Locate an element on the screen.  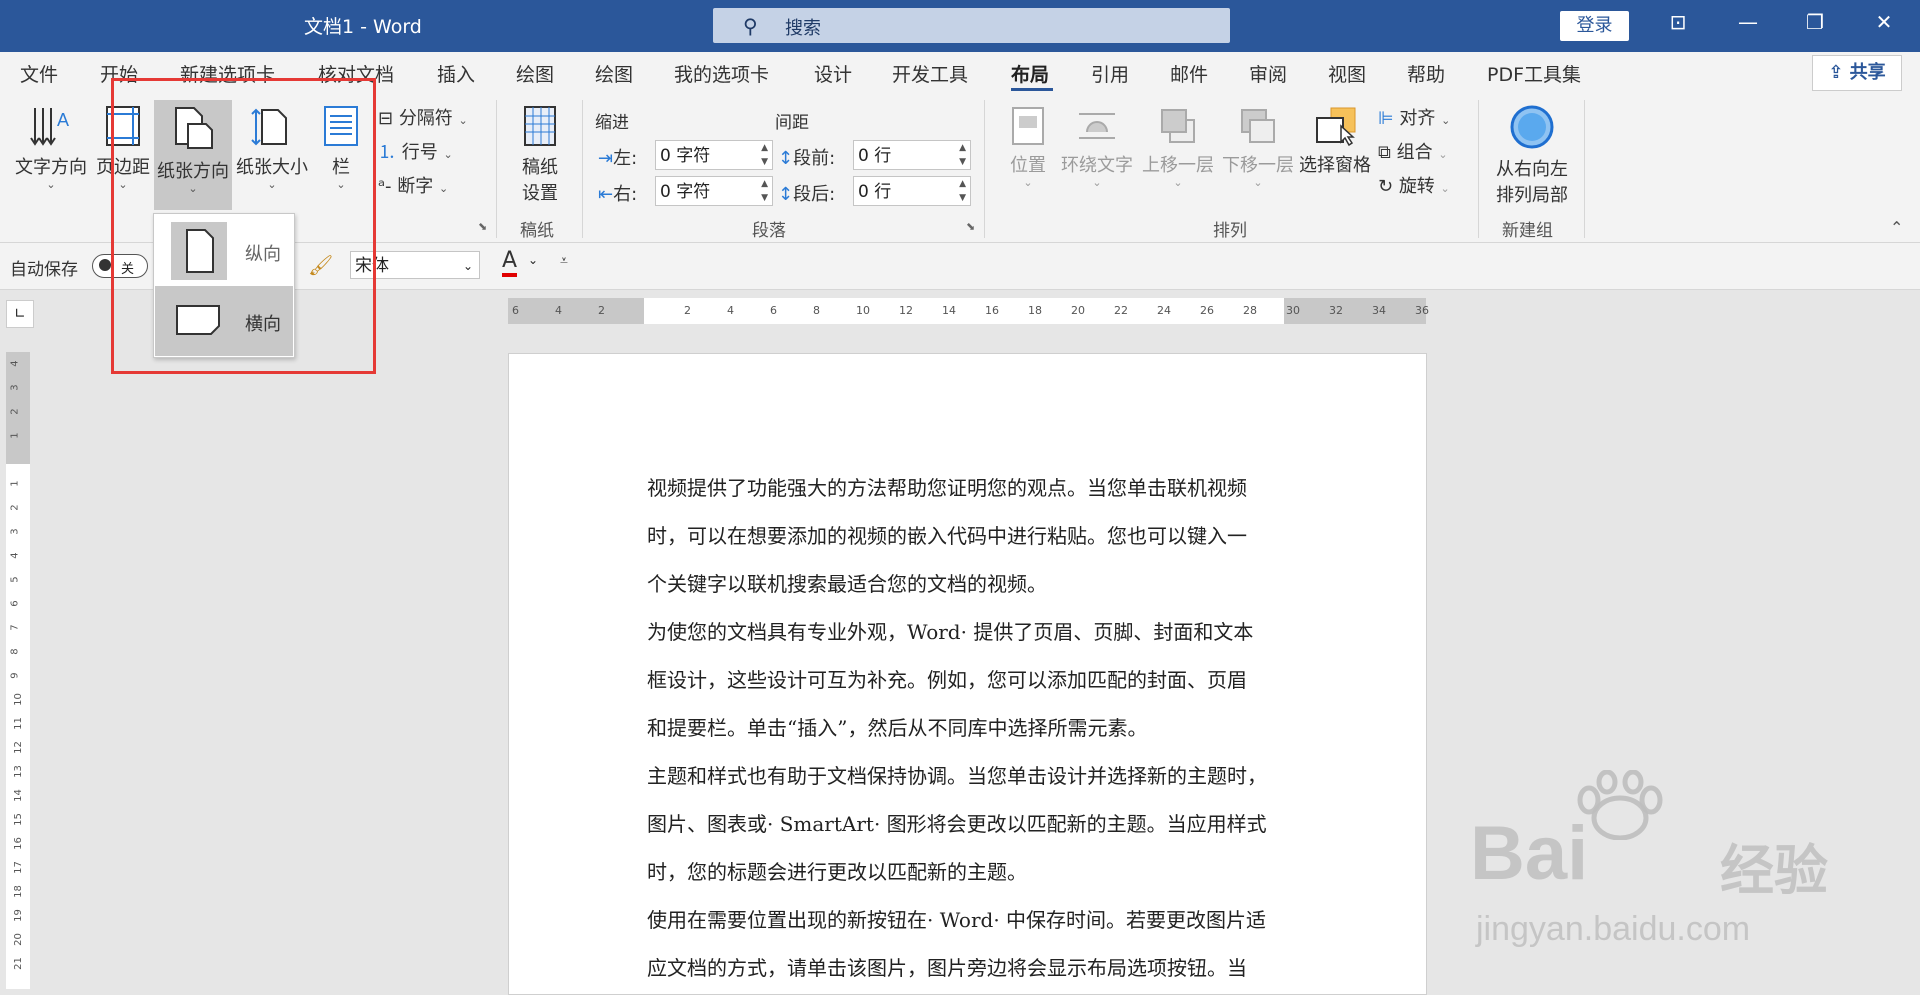
font-color-icon: A is located at coordinates (510, 263).